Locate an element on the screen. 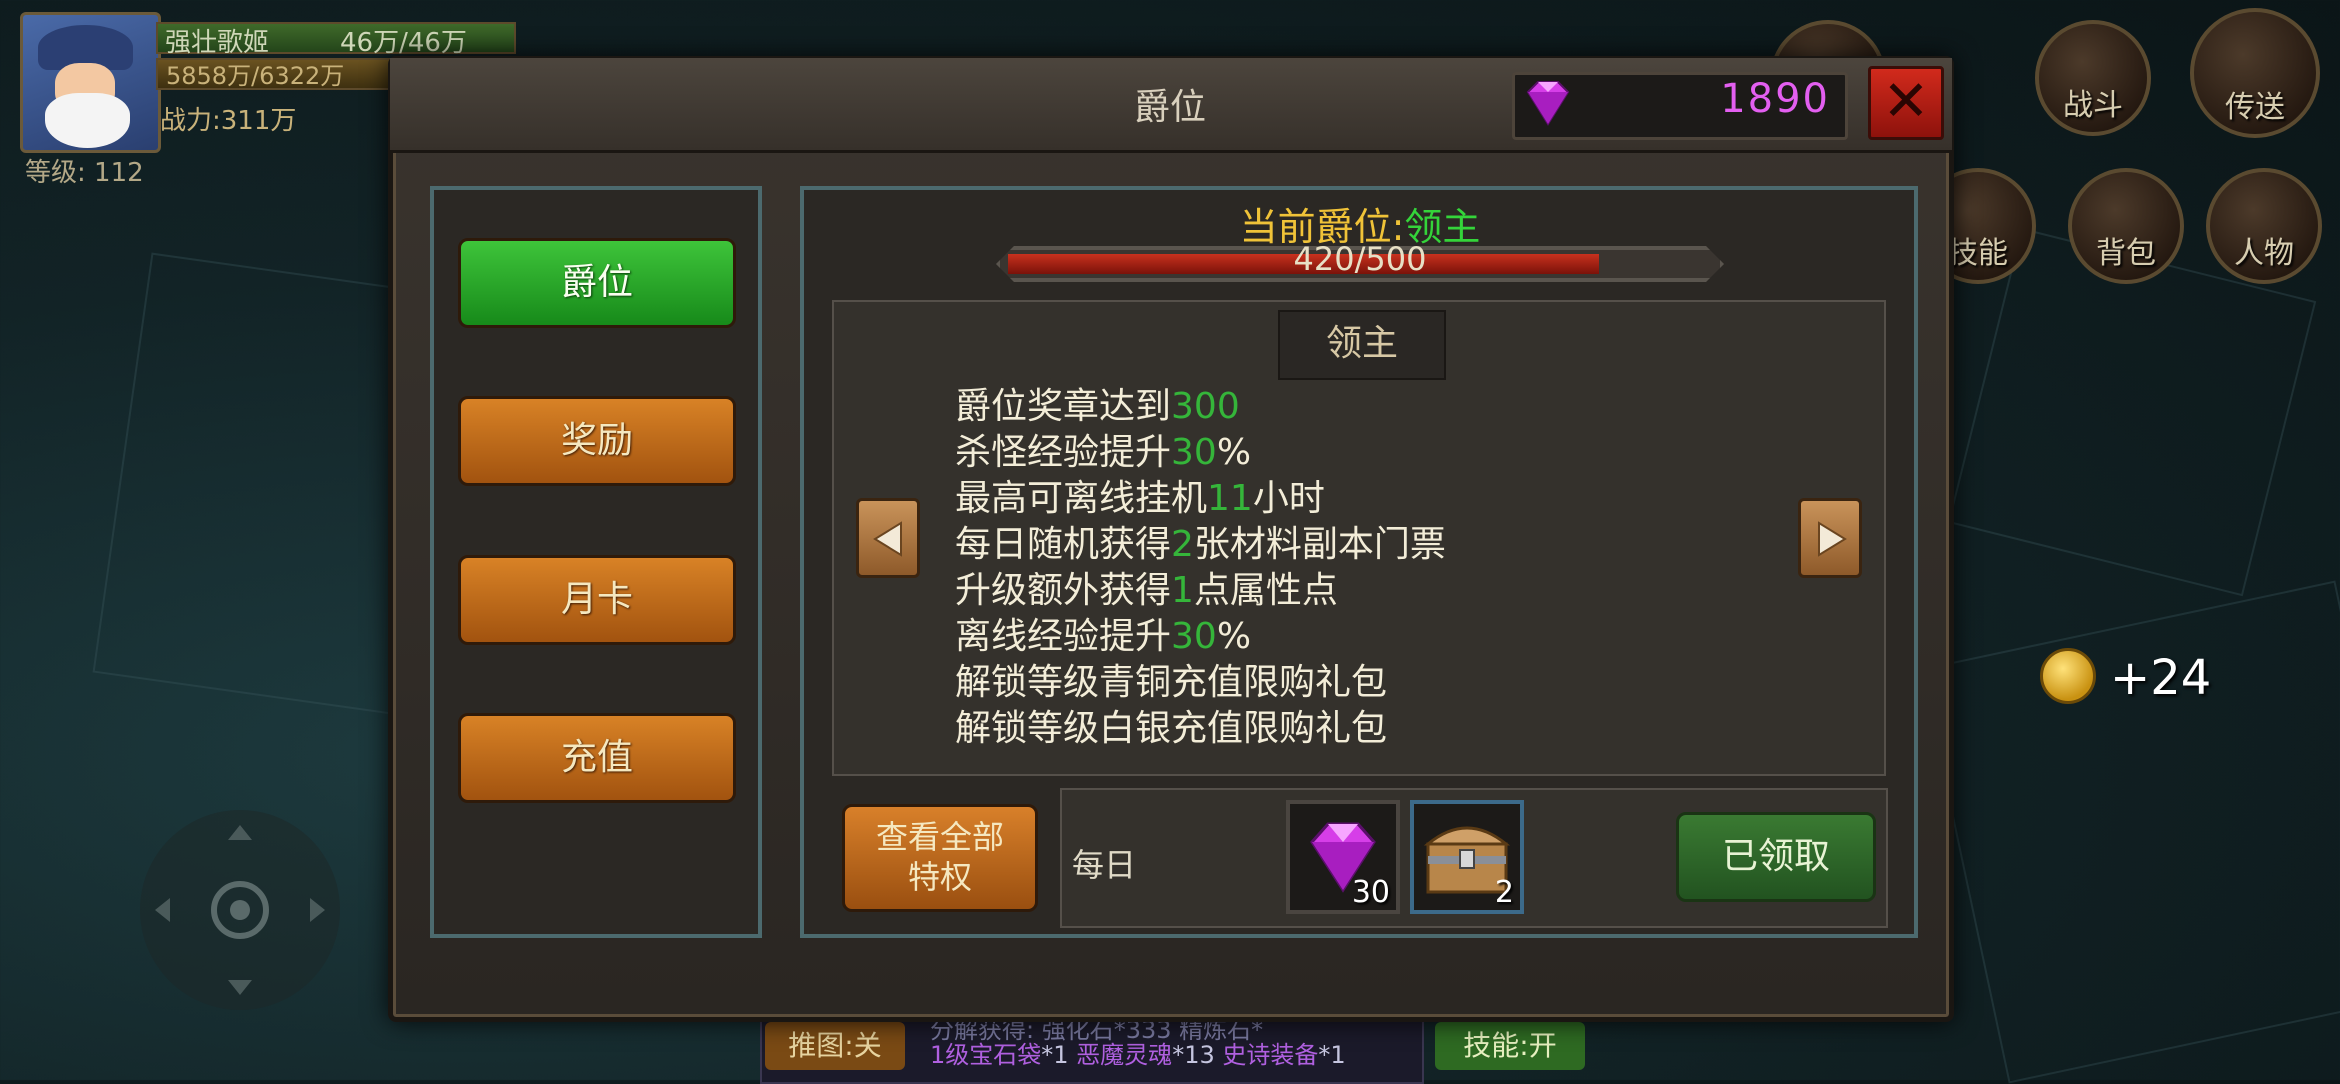 This screenshot has width=2340, height=1084. player-name: 强壮歌姬 is located at coordinates (217, 43).